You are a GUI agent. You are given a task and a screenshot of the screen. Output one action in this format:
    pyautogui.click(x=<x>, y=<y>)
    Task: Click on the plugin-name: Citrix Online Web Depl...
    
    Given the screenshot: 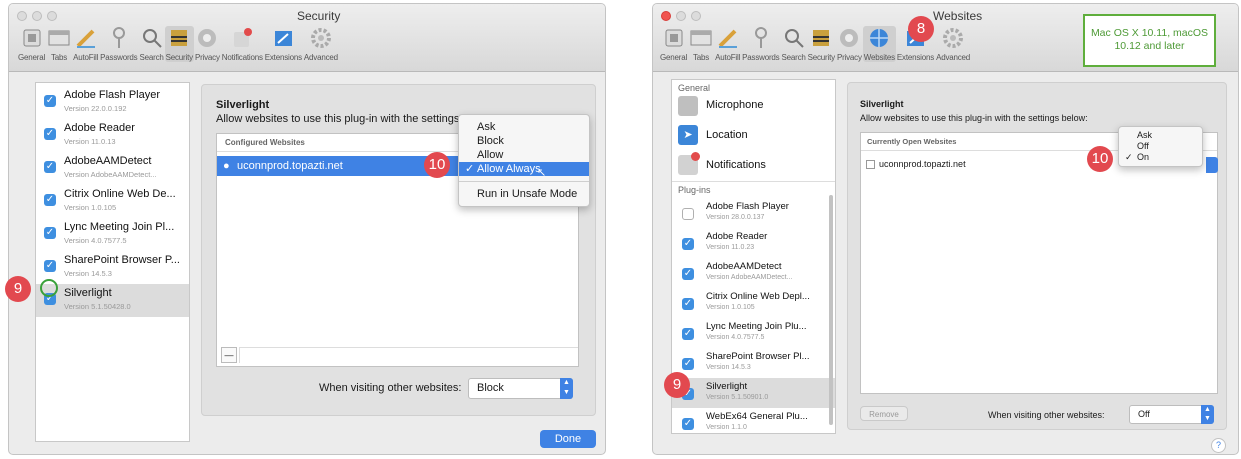 What is the action you would take?
    pyautogui.click(x=758, y=296)
    